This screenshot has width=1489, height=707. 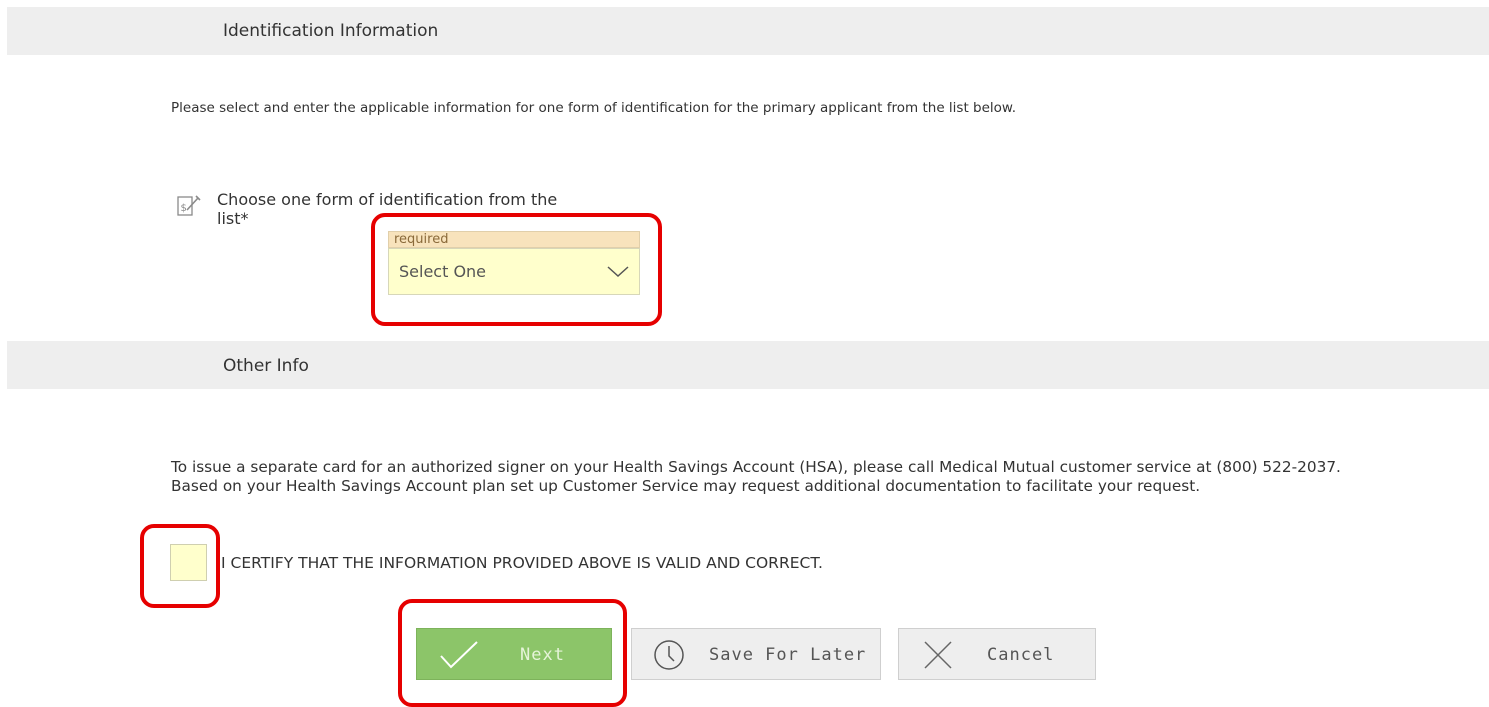 What do you see at coordinates (748, 365) in the screenshot?
I see `section-header-other-info: Other Info` at bounding box center [748, 365].